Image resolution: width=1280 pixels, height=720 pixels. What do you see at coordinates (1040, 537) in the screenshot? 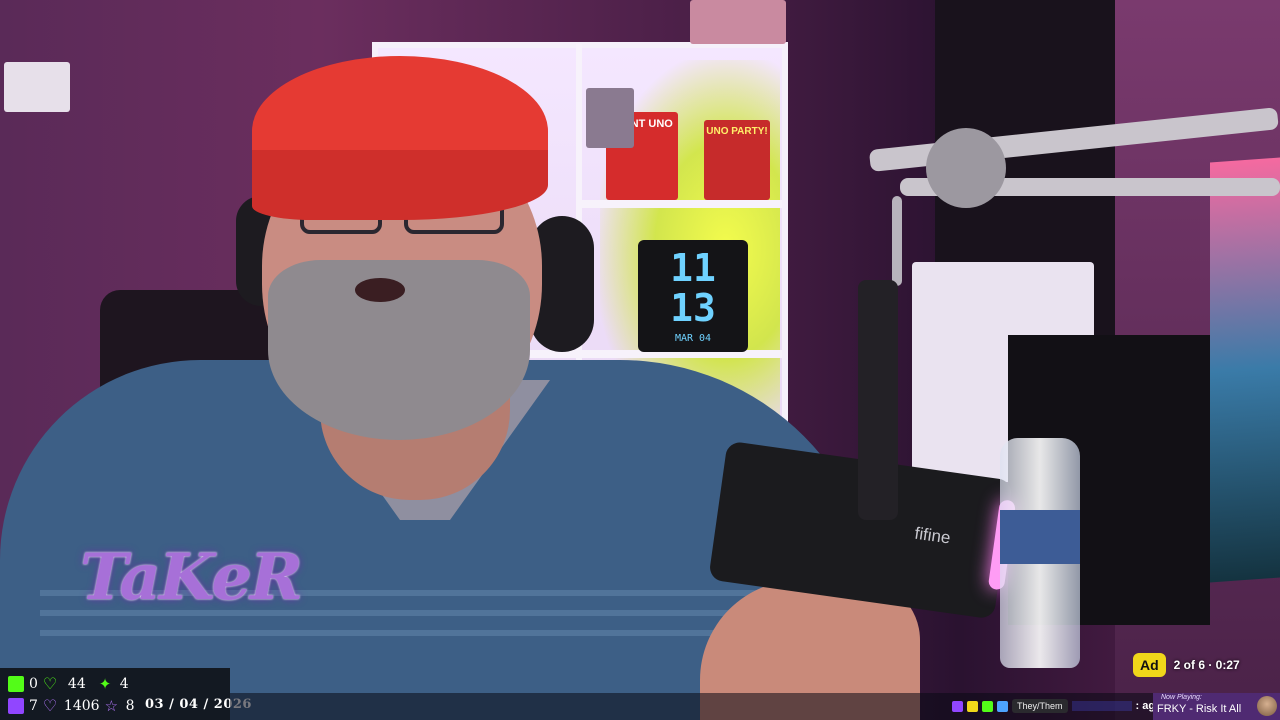
I see `bottle-label` at bounding box center [1040, 537].